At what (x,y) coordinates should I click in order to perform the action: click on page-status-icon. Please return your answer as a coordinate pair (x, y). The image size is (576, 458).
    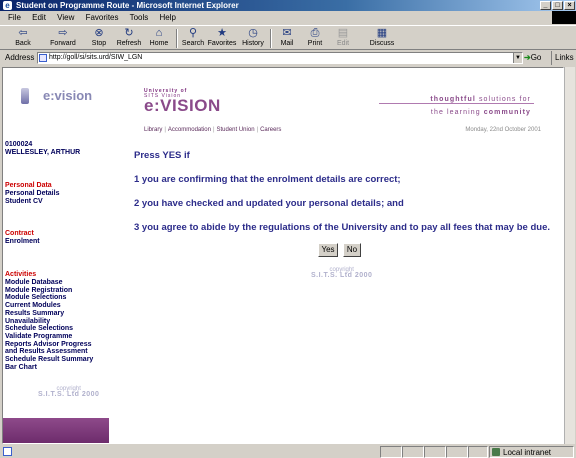
    Looking at the image, I should click on (7, 451).